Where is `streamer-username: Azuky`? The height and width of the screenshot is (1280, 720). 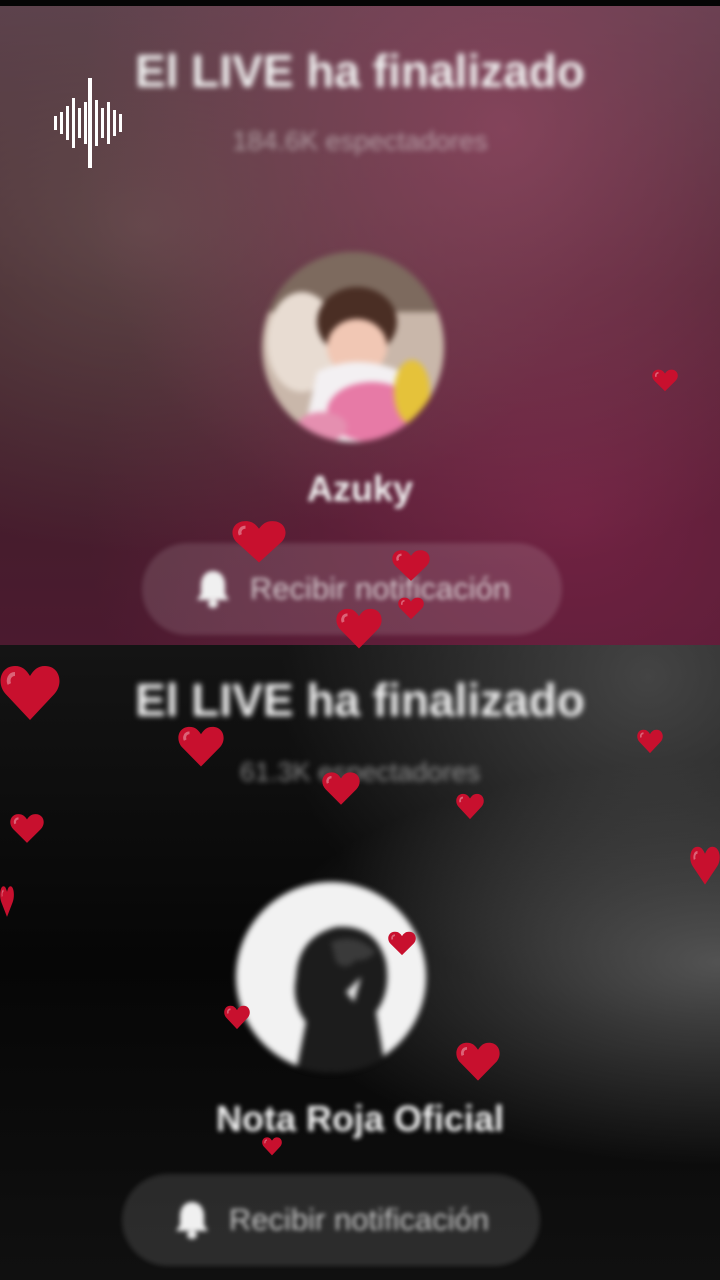
streamer-username: Azuky is located at coordinates (360, 489).